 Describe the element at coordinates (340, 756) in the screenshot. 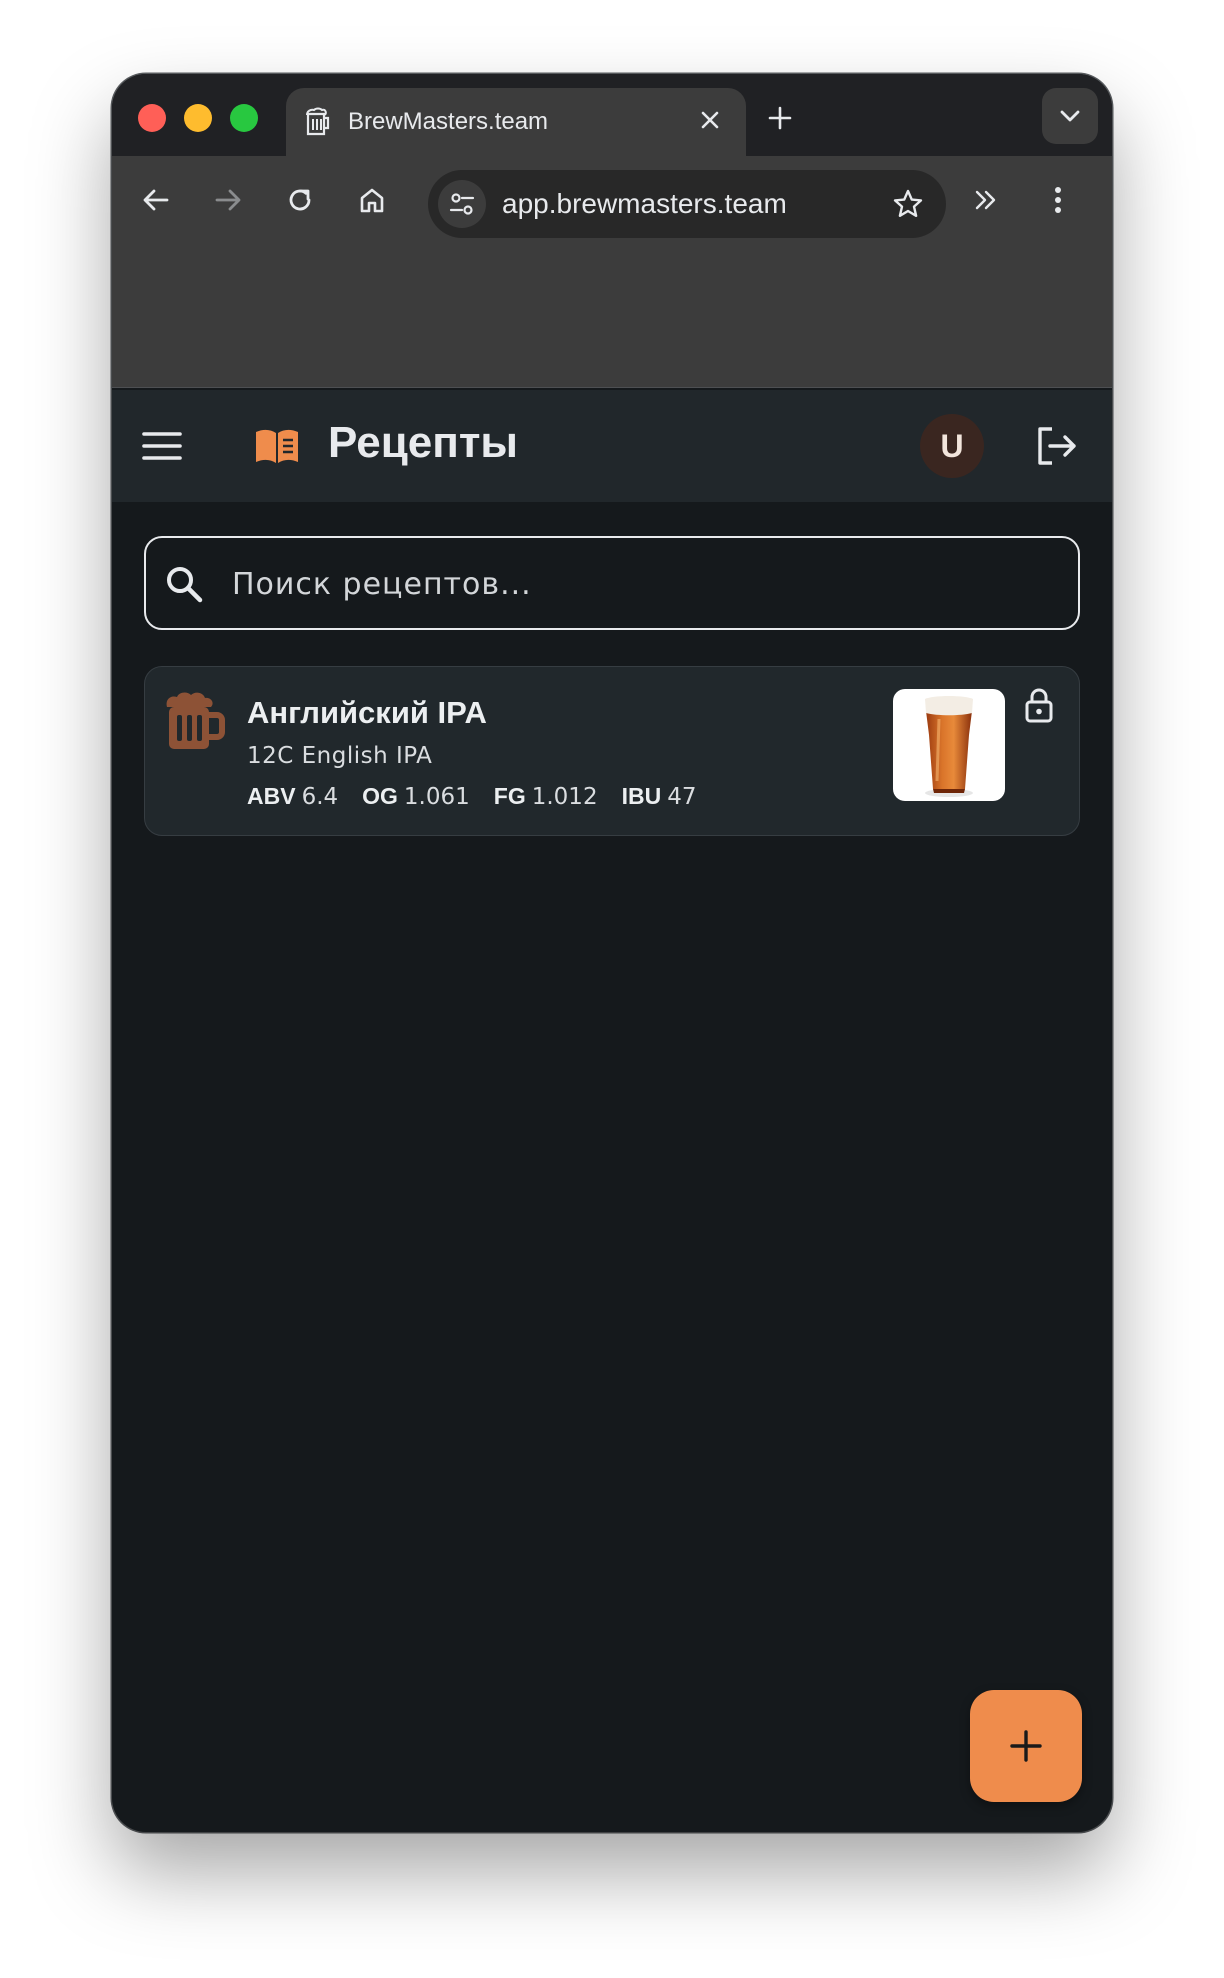

I see `recipe-style: 12C English IPA` at that location.